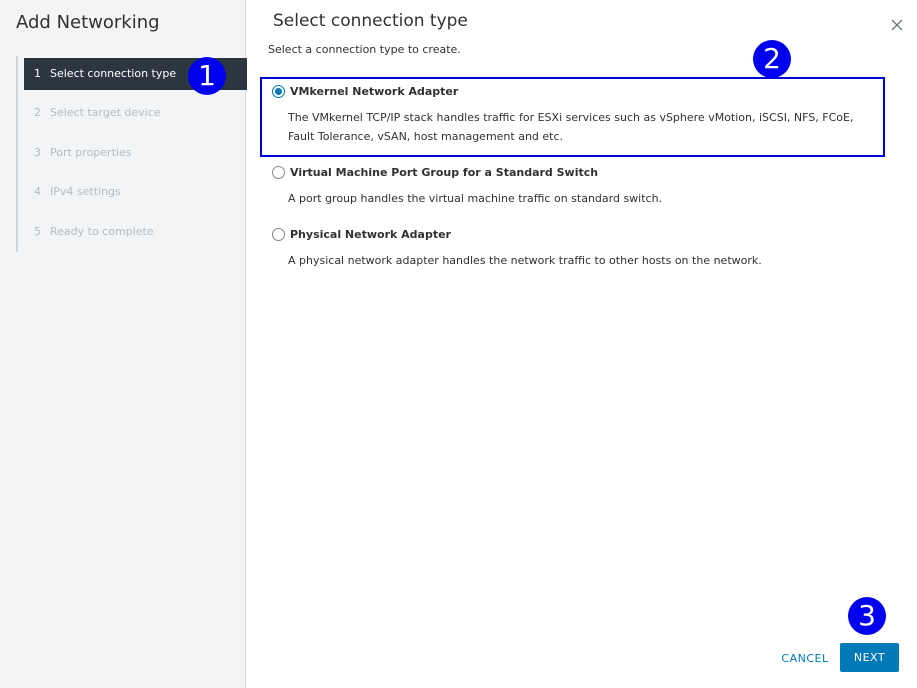  What do you see at coordinates (37, 191) in the screenshot?
I see `step-number: 4` at bounding box center [37, 191].